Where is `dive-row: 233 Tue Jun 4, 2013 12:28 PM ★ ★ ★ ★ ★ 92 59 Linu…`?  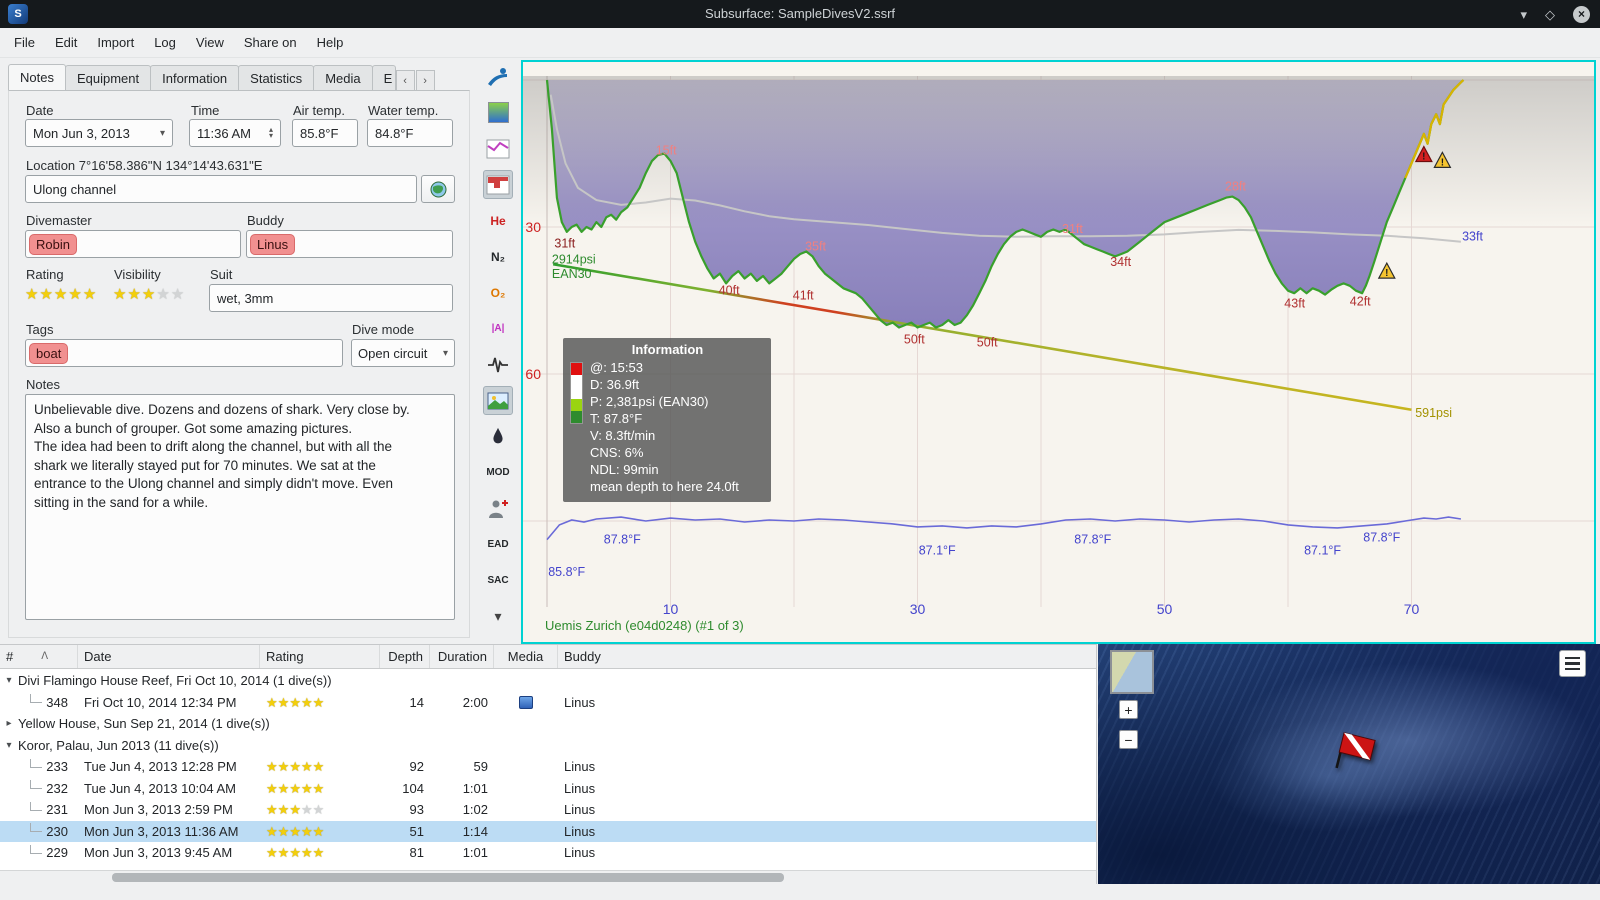
dive-row: 233 Tue Jun 4, 2013 12:28 PM ★ ★ ★ ★ ★ 92 59 Linu… is located at coordinates (548, 767).